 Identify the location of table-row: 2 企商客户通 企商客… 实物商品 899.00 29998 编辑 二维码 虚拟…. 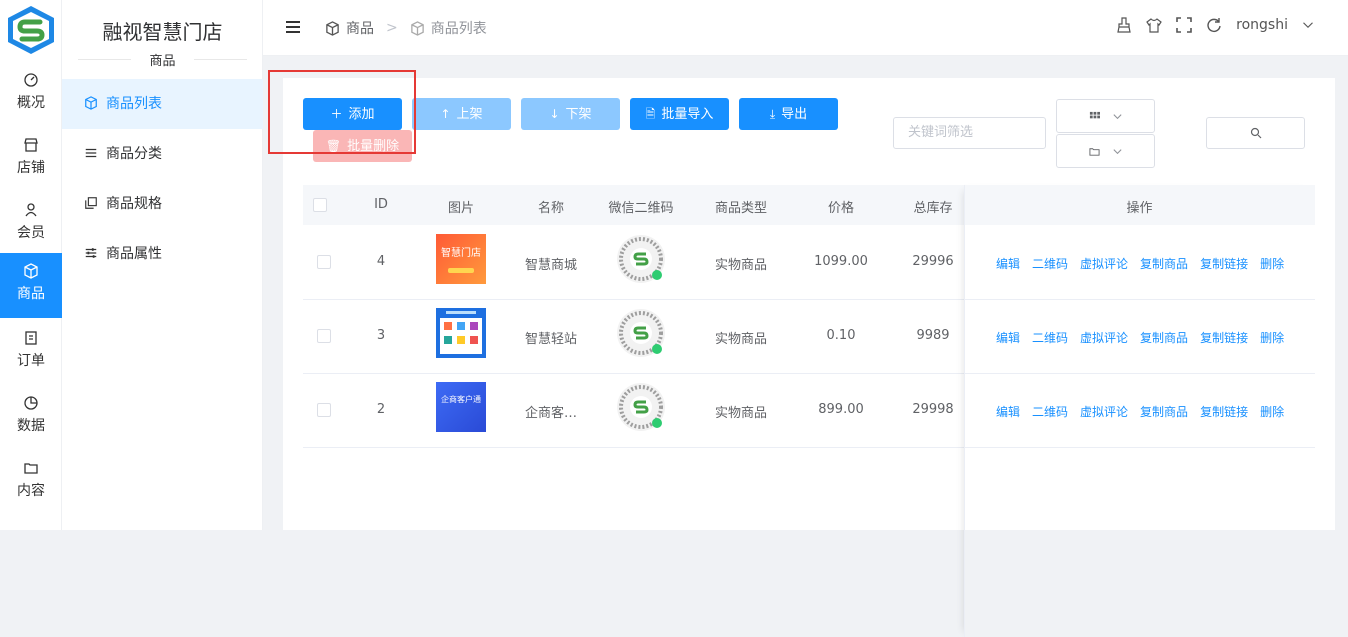
(809, 411).